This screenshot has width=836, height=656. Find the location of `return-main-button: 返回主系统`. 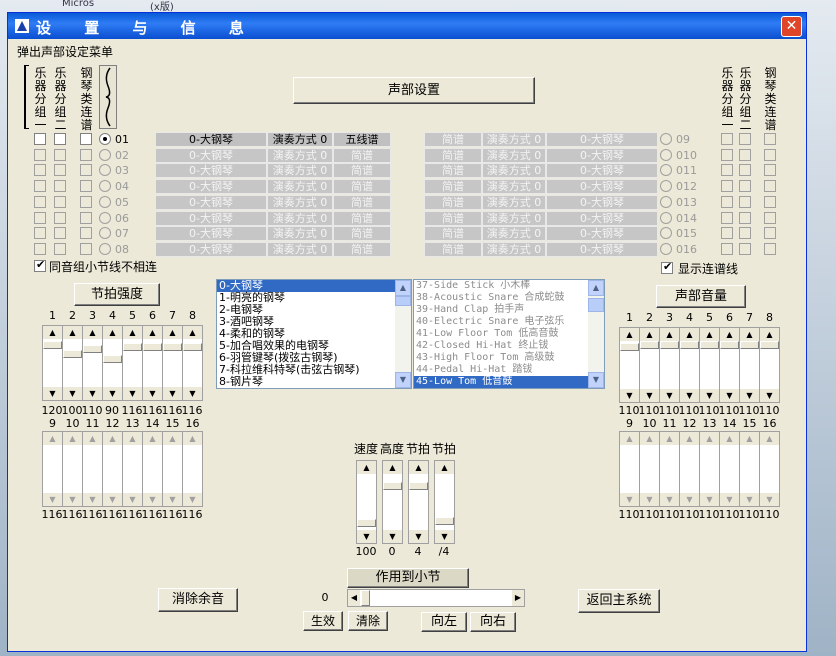

return-main-button: 返回主系统 is located at coordinates (619, 601).